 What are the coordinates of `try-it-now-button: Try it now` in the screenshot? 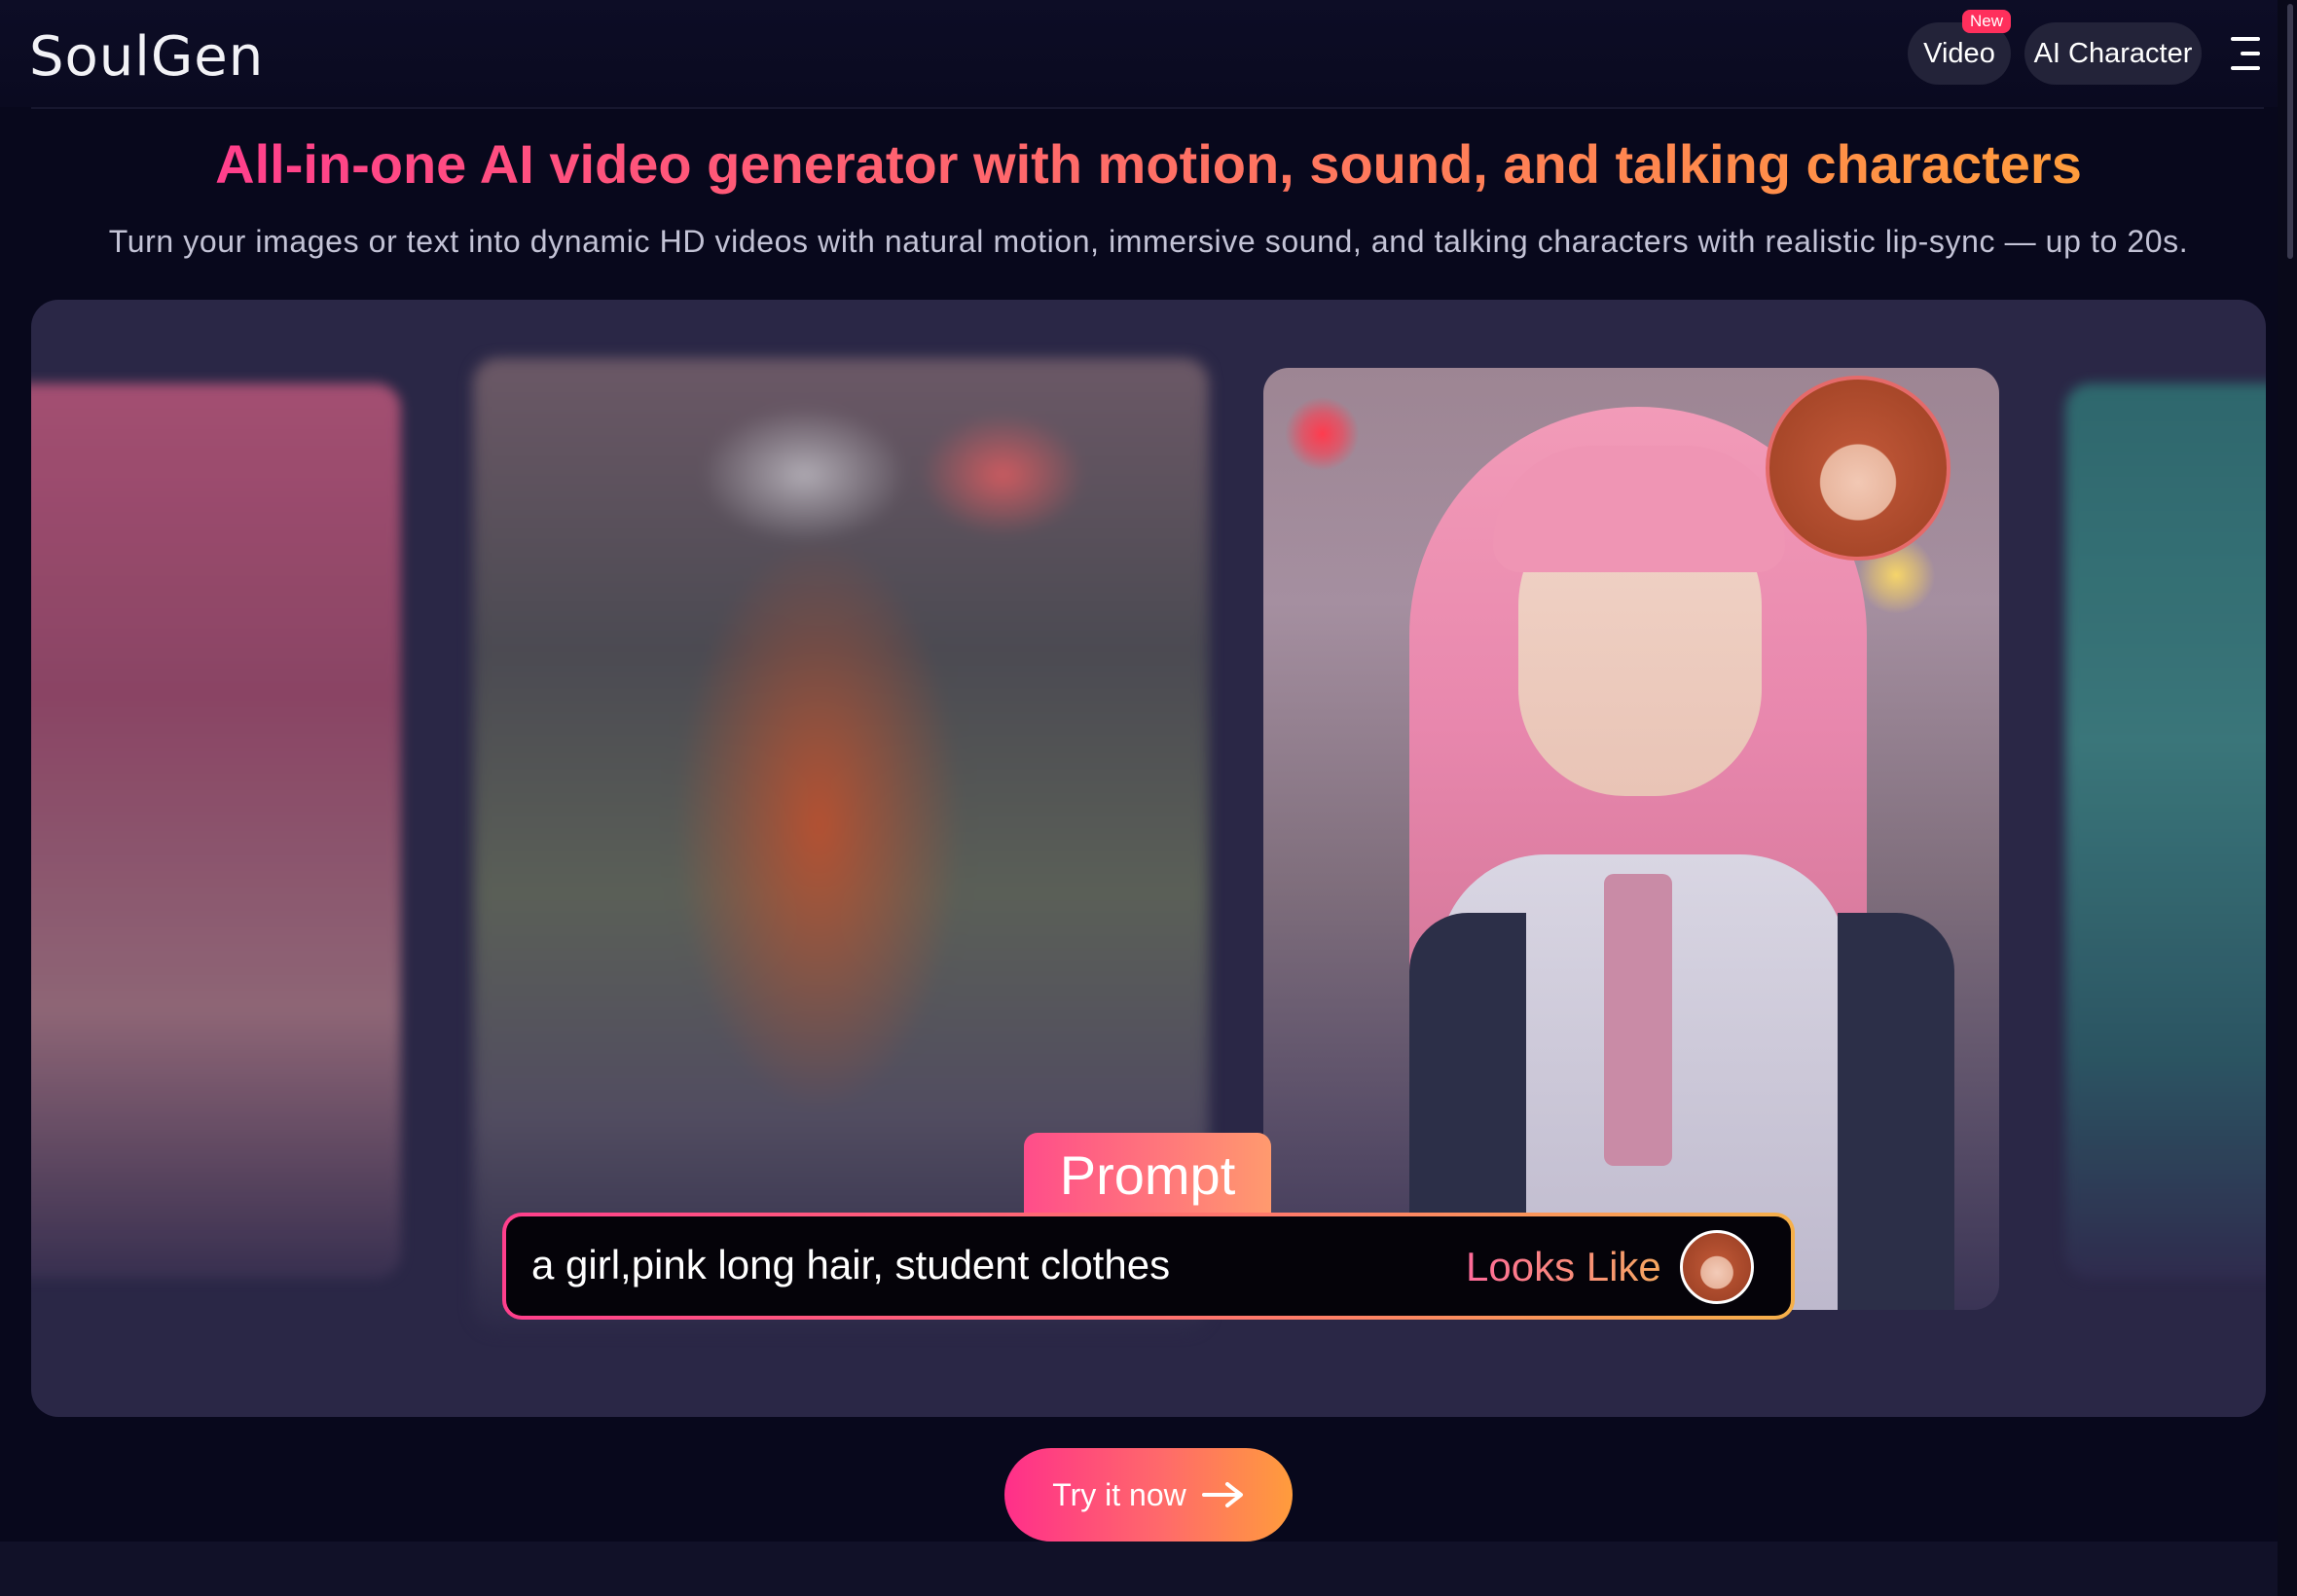 It's located at (1148, 1495).